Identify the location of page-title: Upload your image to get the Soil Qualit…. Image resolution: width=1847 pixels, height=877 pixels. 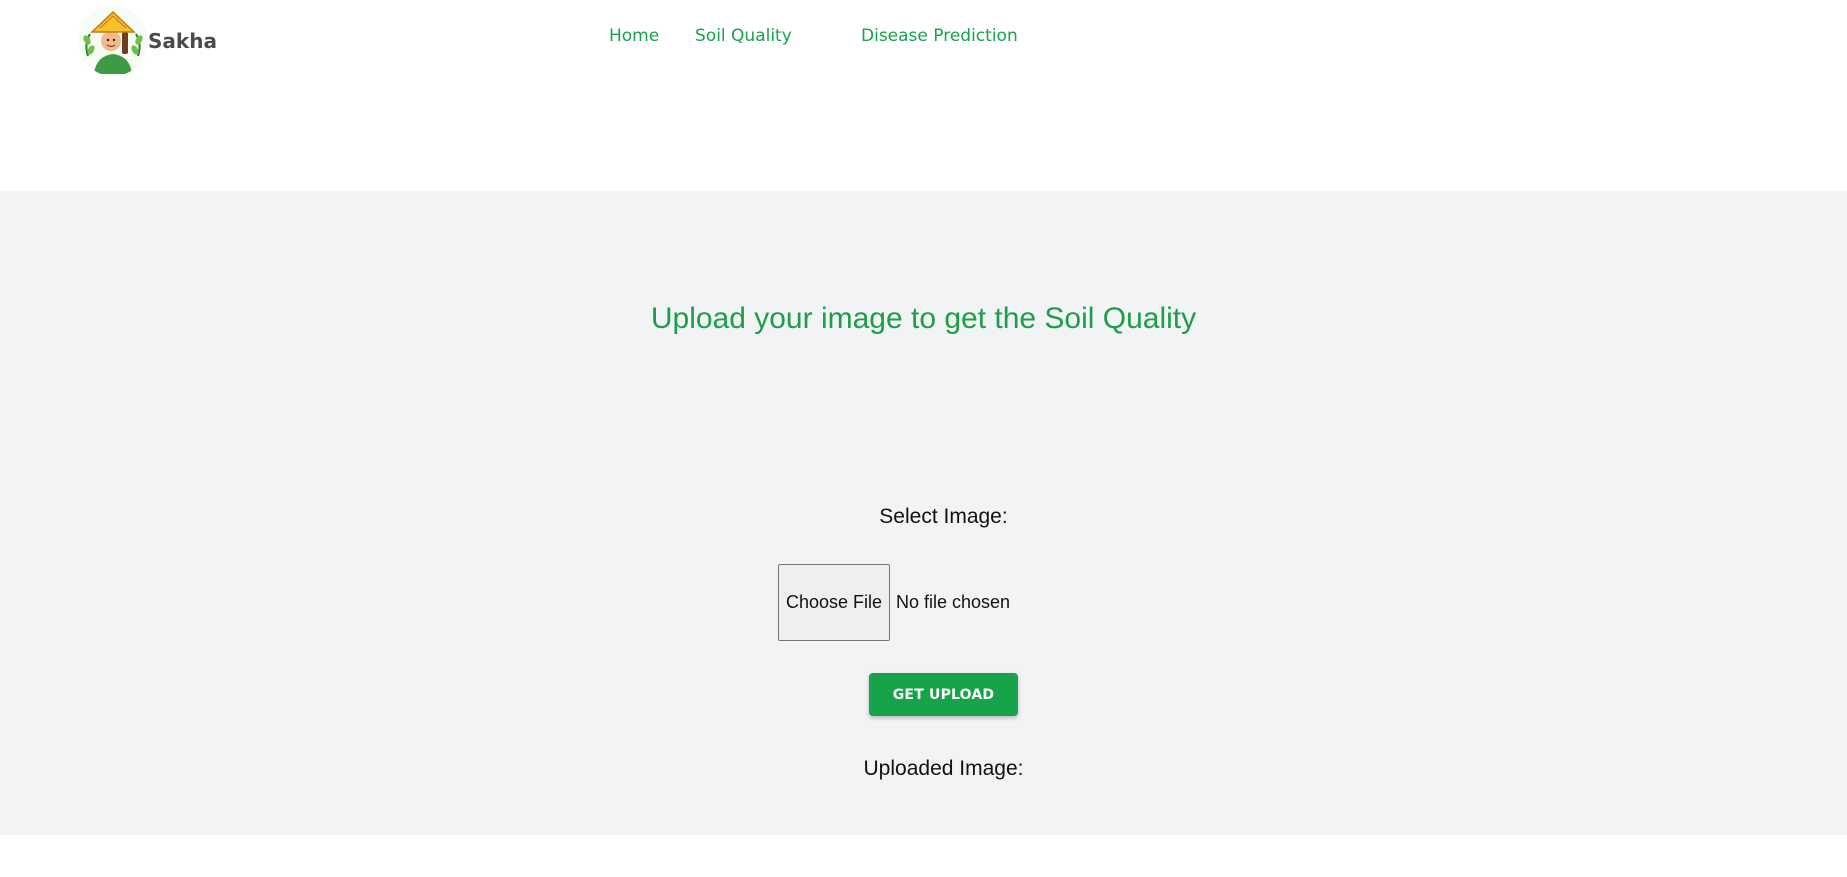
(923, 318).